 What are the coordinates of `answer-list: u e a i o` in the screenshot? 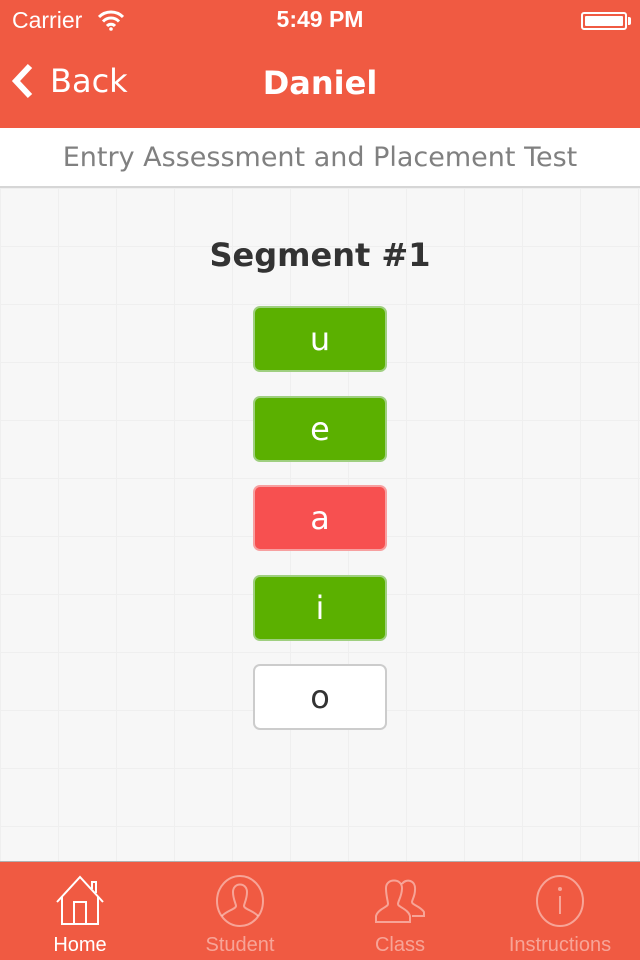 It's located at (320, 530).